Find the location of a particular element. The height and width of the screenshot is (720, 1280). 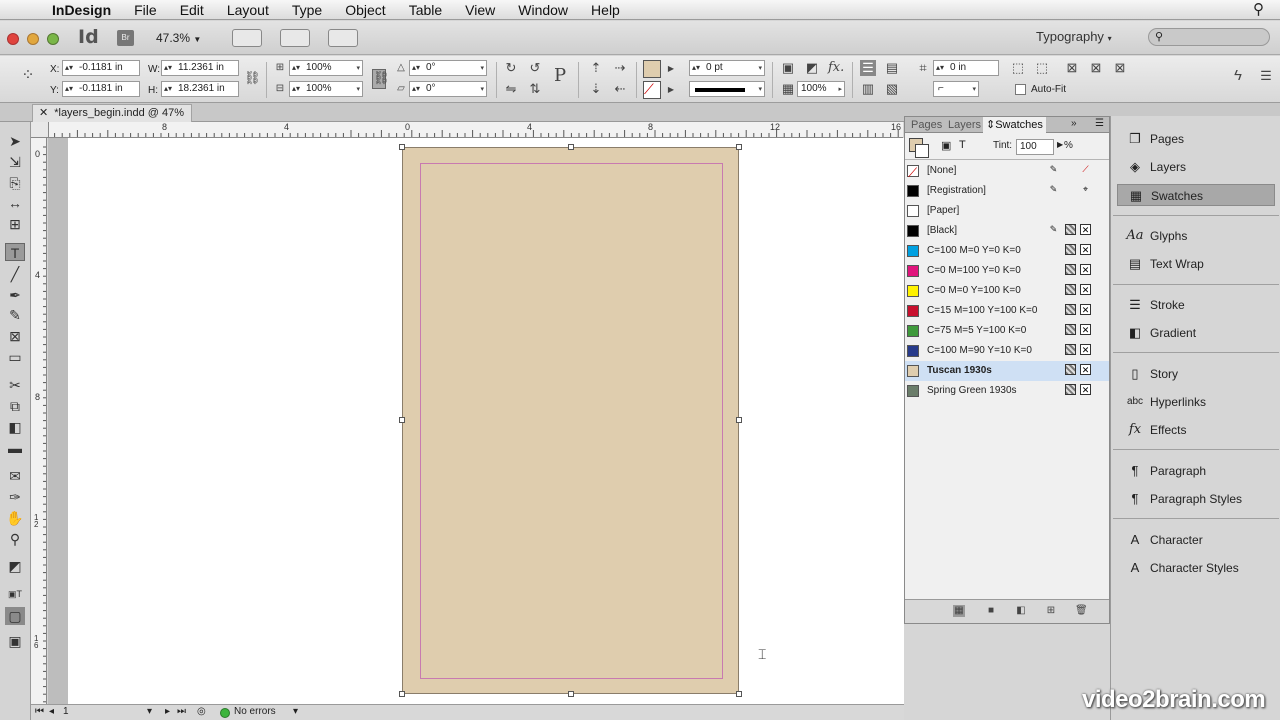

swatch-row: ⟋ [None] ✎ ⟋ is located at coordinates (1007, 171).